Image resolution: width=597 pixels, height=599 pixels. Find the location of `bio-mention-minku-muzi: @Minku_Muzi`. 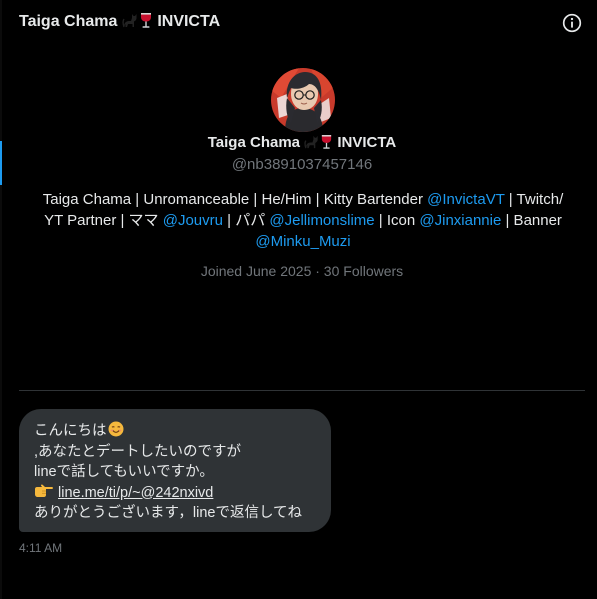

bio-mention-minku-muzi: @Minku_Muzi is located at coordinates (302, 241).